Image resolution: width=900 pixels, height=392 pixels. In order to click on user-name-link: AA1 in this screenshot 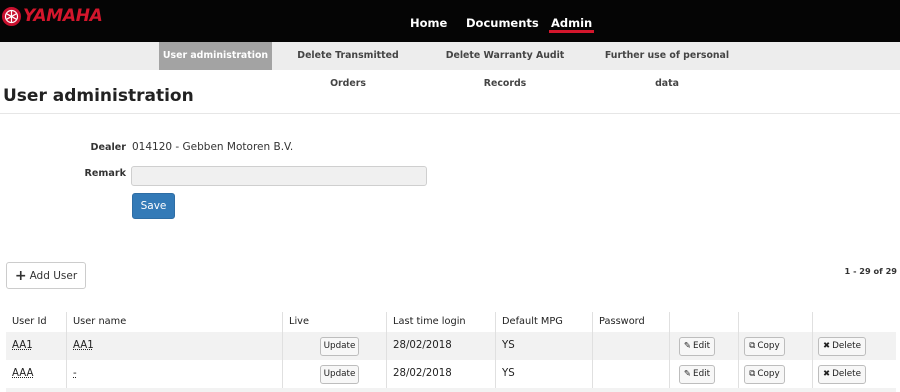, I will do `click(175, 346)`.